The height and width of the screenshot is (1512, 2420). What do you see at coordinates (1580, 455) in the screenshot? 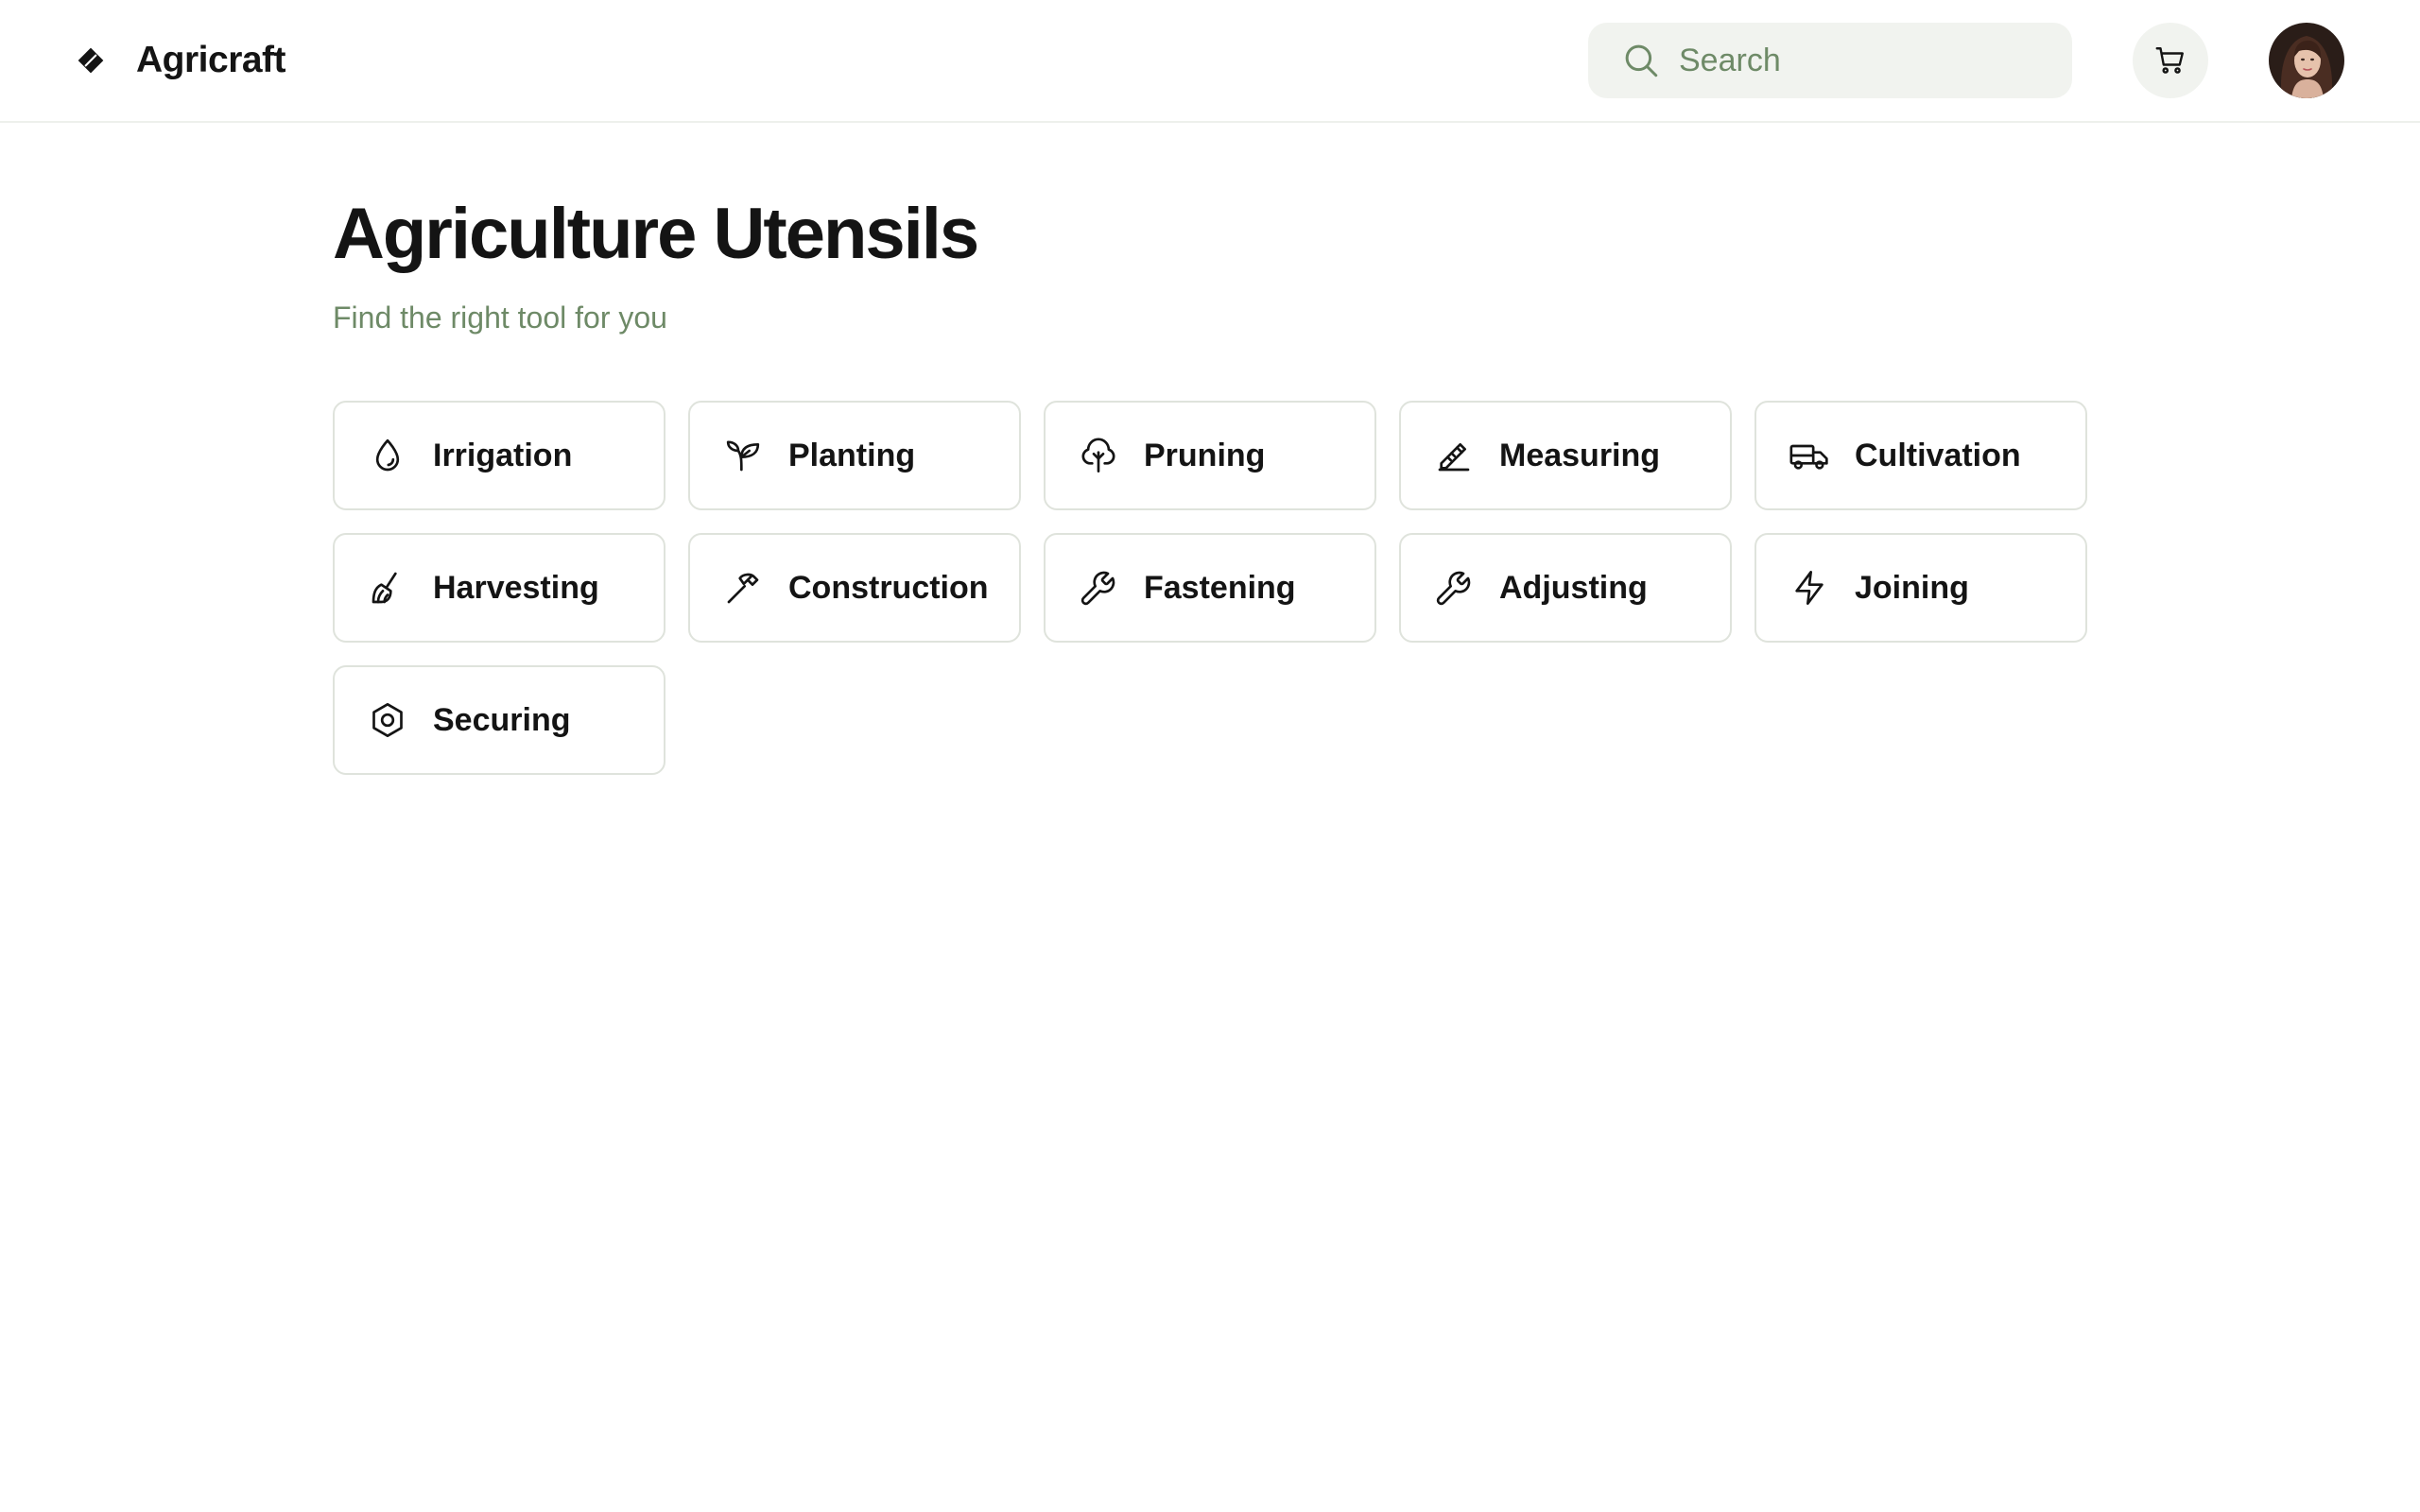
I see `category-label: Measuring` at bounding box center [1580, 455].